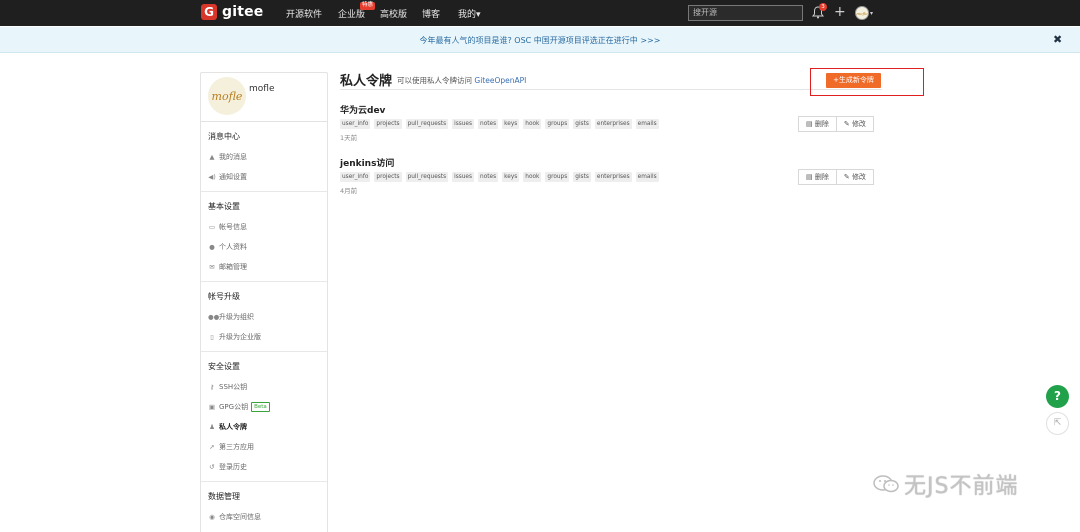 The image size is (1080, 532). Describe the element at coordinates (264, 337) in the screenshot. I see `sidebar-item: ▯ 升级为企业版` at that location.